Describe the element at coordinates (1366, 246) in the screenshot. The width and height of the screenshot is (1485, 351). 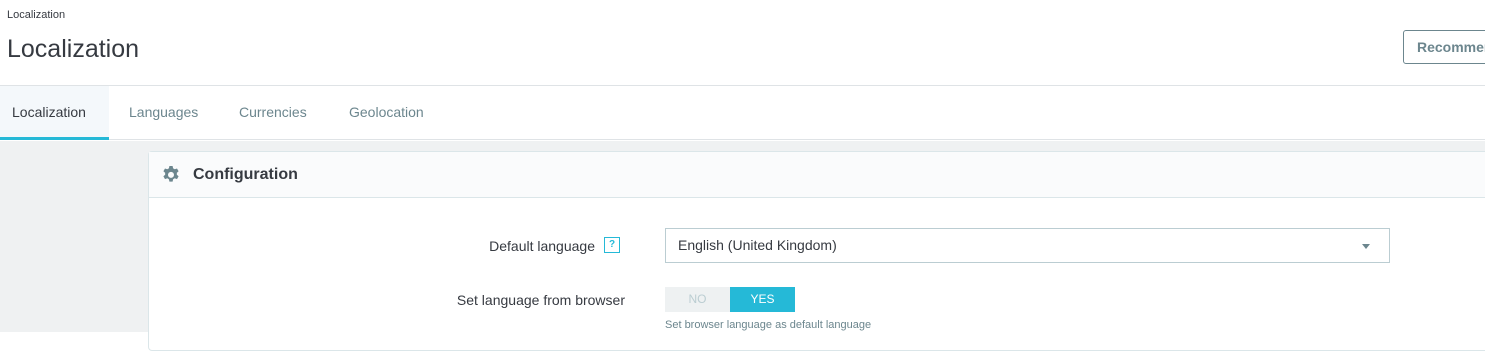
I see `caret-down-icon` at that location.